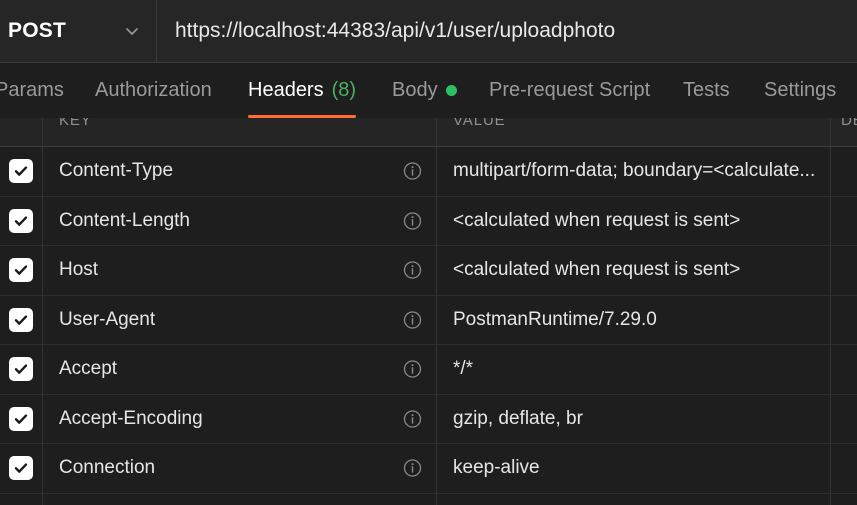 The width and height of the screenshot is (857, 505). I want to click on row-key-cell: User-Agent, so click(239, 319).